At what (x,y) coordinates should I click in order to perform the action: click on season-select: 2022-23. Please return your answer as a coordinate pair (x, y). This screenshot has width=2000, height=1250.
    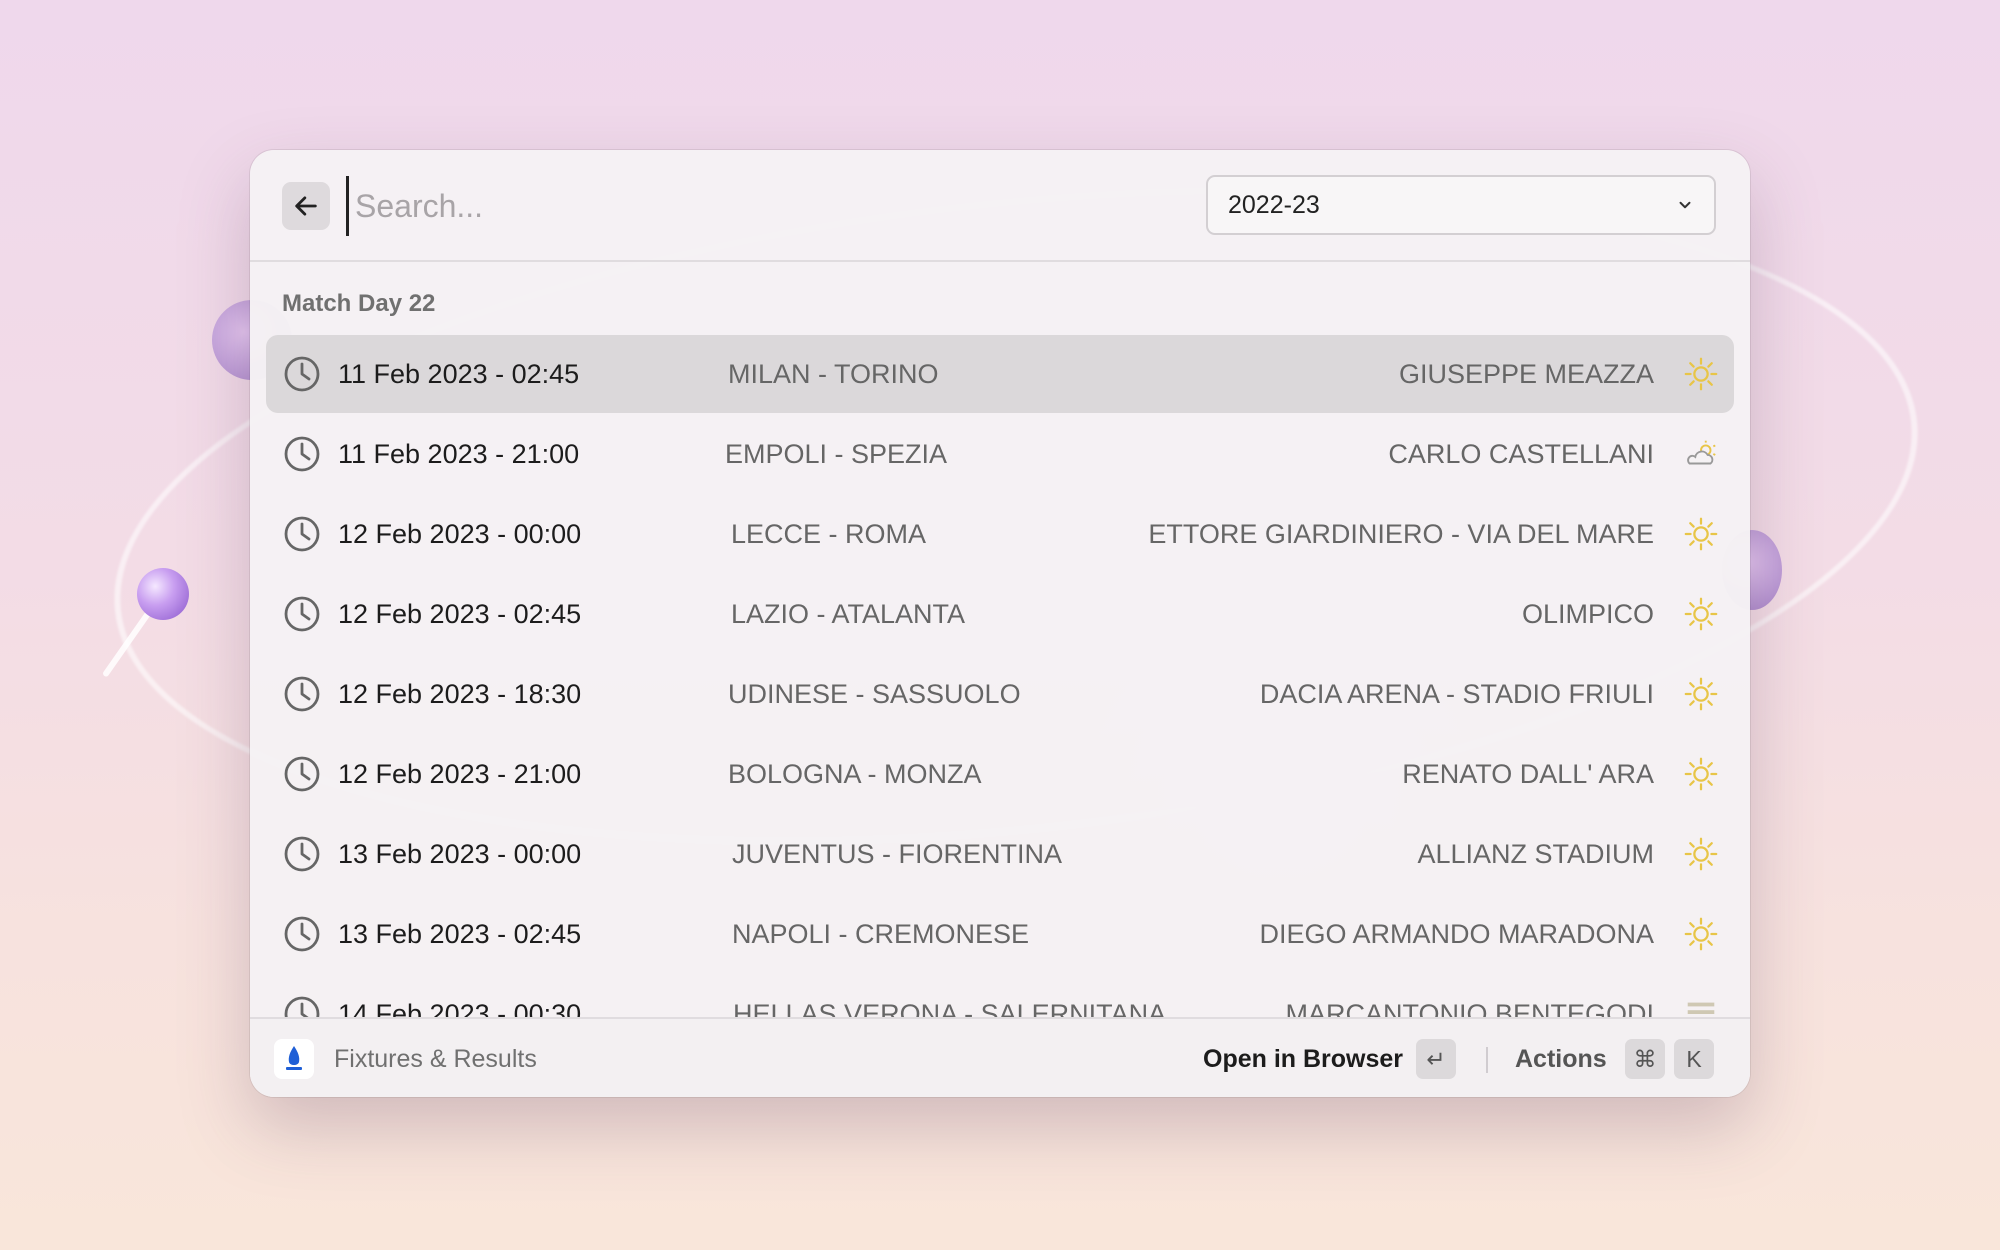
    Looking at the image, I should click on (1461, 205).